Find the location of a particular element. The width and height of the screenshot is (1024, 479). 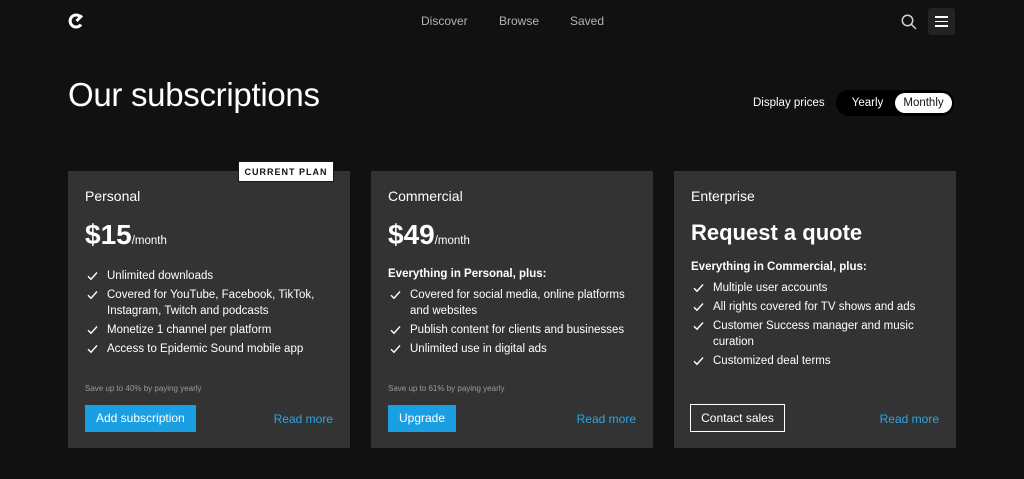

current-plan-badge: CURRENT PLAN is located at coordinates (286, 171).